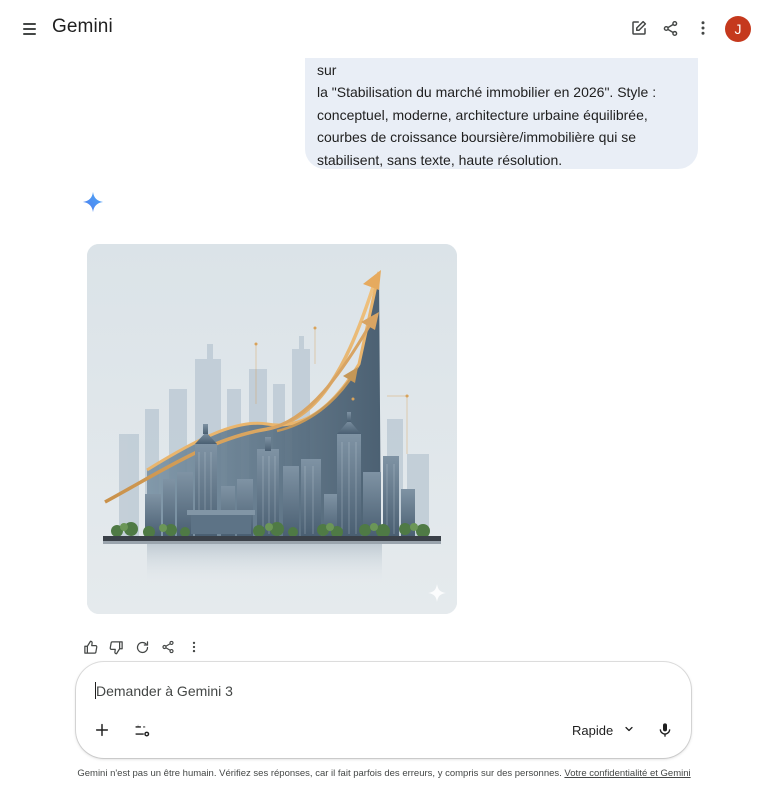 This screenshot has height=791, width=768. I want to click on privacy-link: Votre confidentialité et Gemini, so click(627, 773).